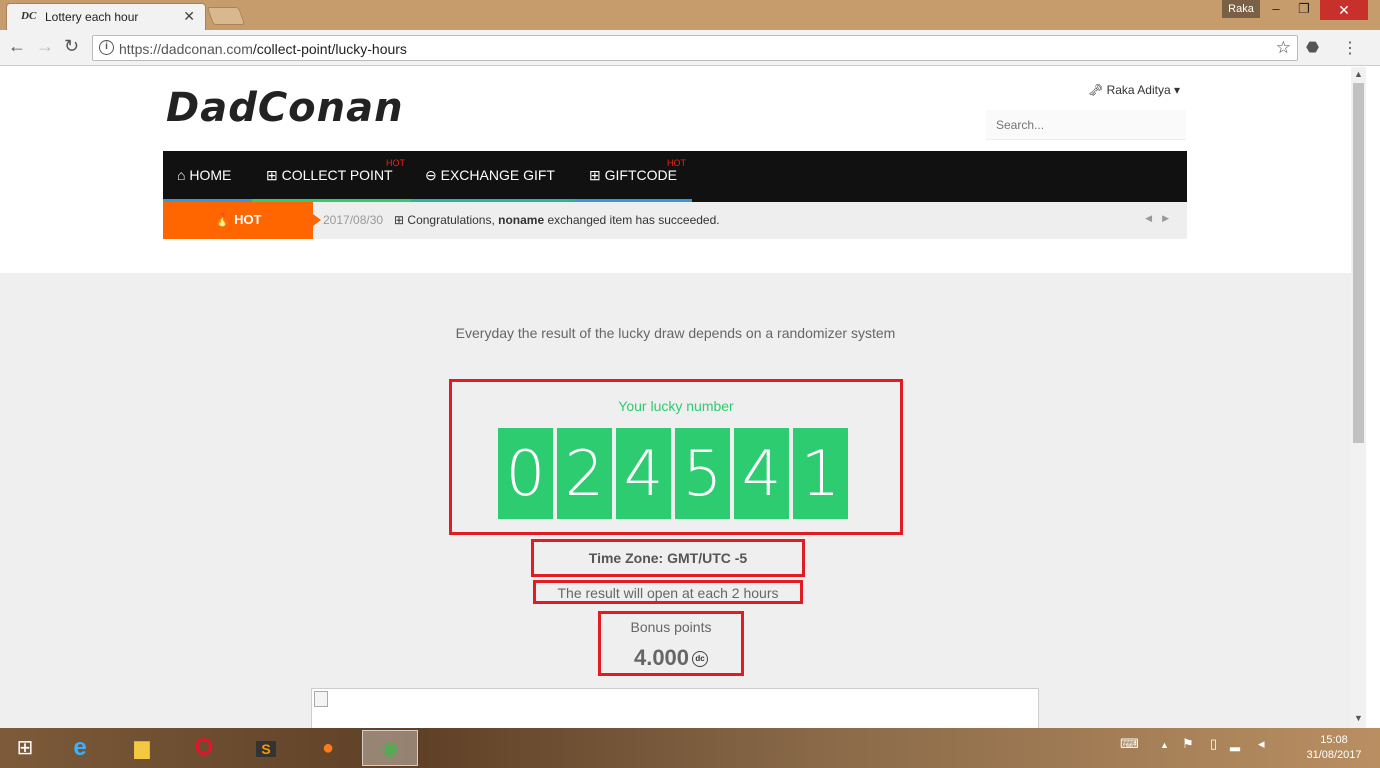  What do you see at coordinates (1283, 48) in the screenshot?
I see `bookmark-star-icon: ☆` at bounding box center [1283, 48].